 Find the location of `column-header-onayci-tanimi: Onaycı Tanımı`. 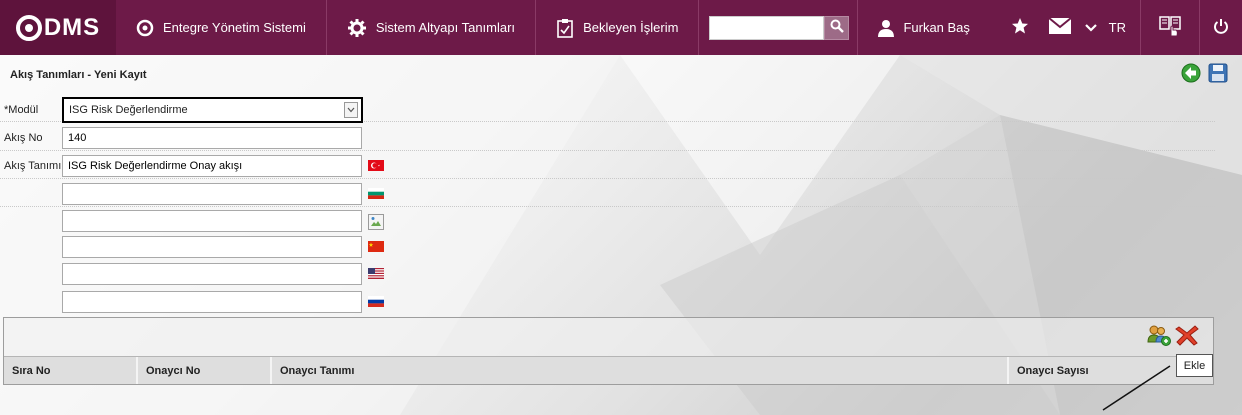

column-header-onayci-tanimi: Onaycı Tanımı is located at coordinates (640, 370).